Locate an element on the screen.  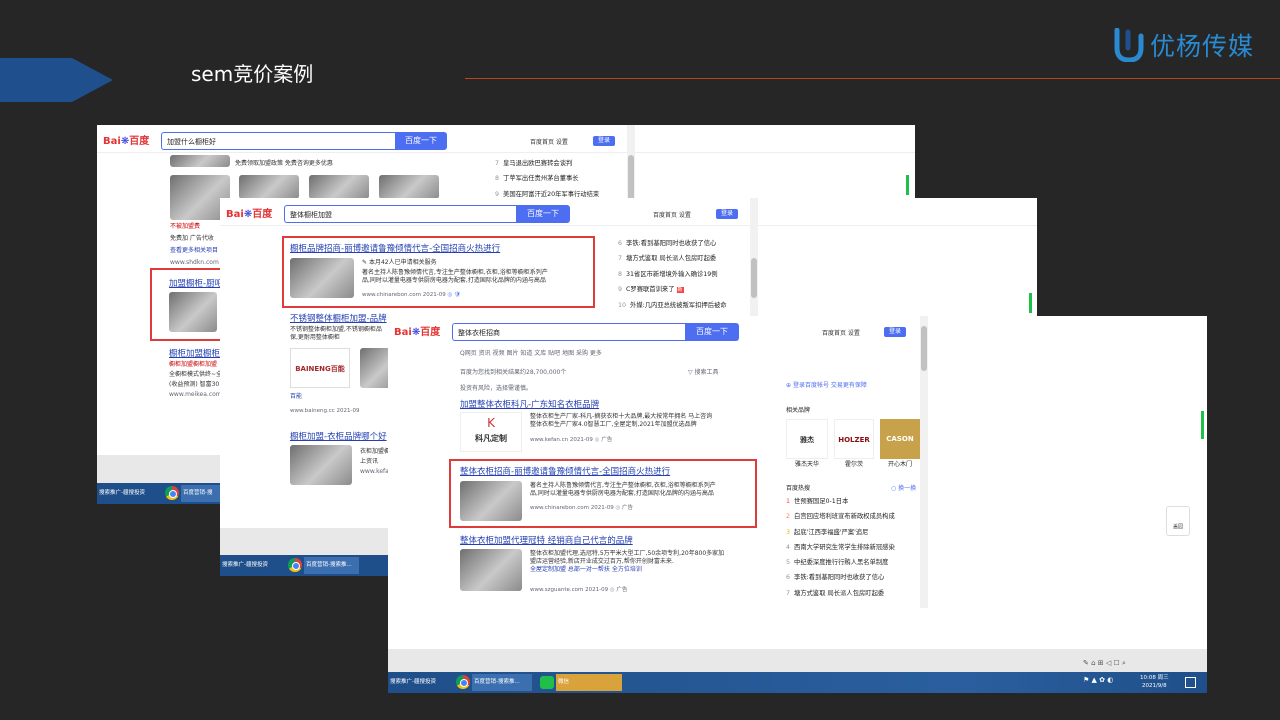
search-input: 加盟什么橱柜好 is located at coordinates (278, 141).